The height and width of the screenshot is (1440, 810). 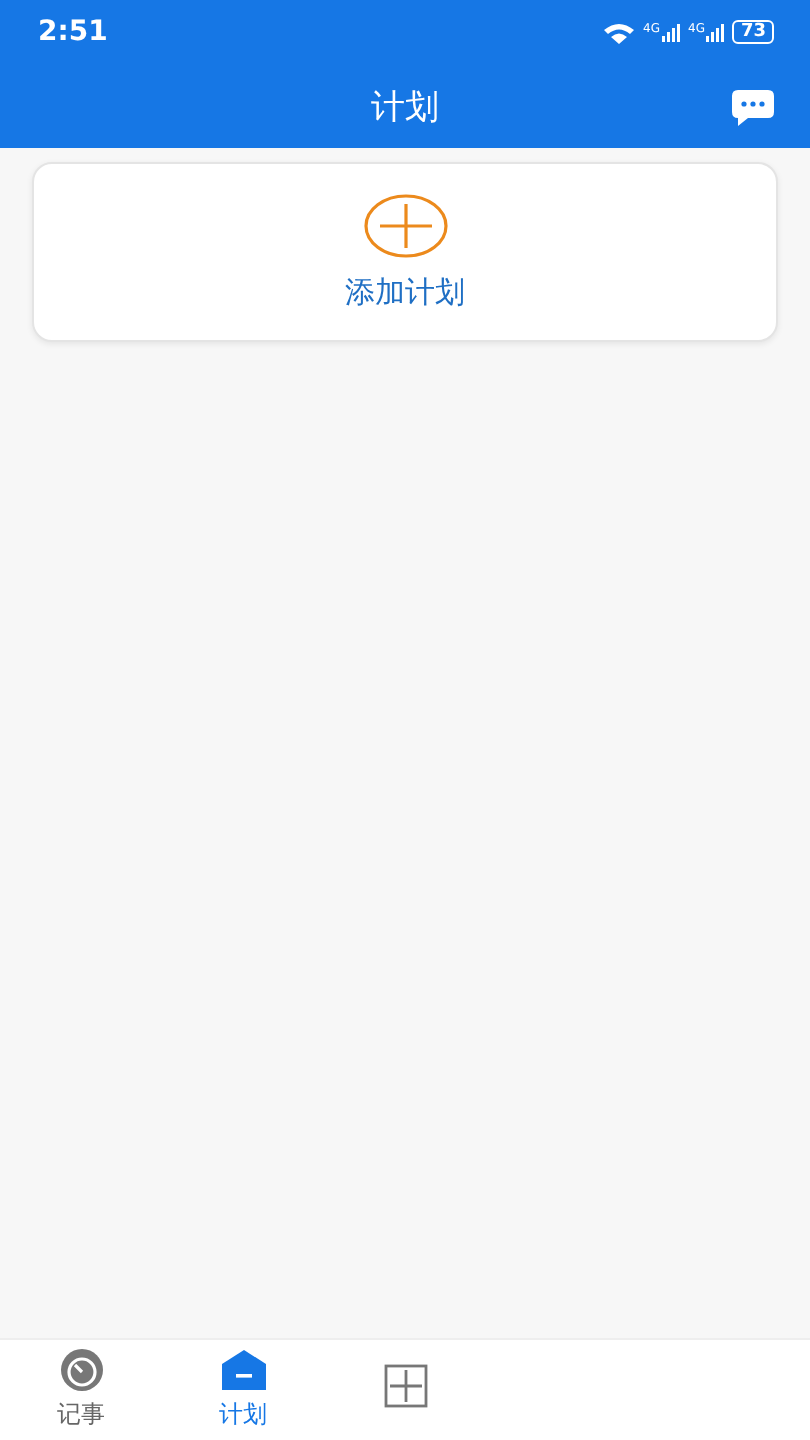 What do you see at coordinates (243, 1370) in the screenshot?
I see `plan-icon` at bounding box center [243, 1370].